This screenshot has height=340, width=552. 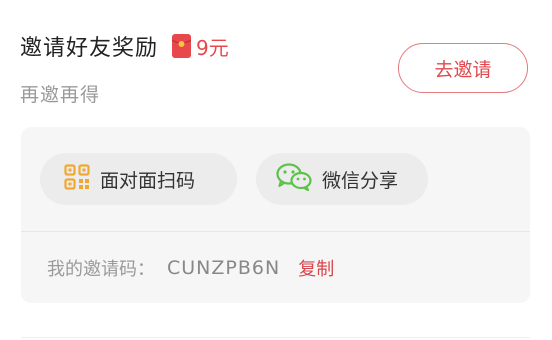 What do you see at coordinates (360, 180) in the screenshot?
I see `wechat-label: 微信分享` at bounding box center [360, 180].